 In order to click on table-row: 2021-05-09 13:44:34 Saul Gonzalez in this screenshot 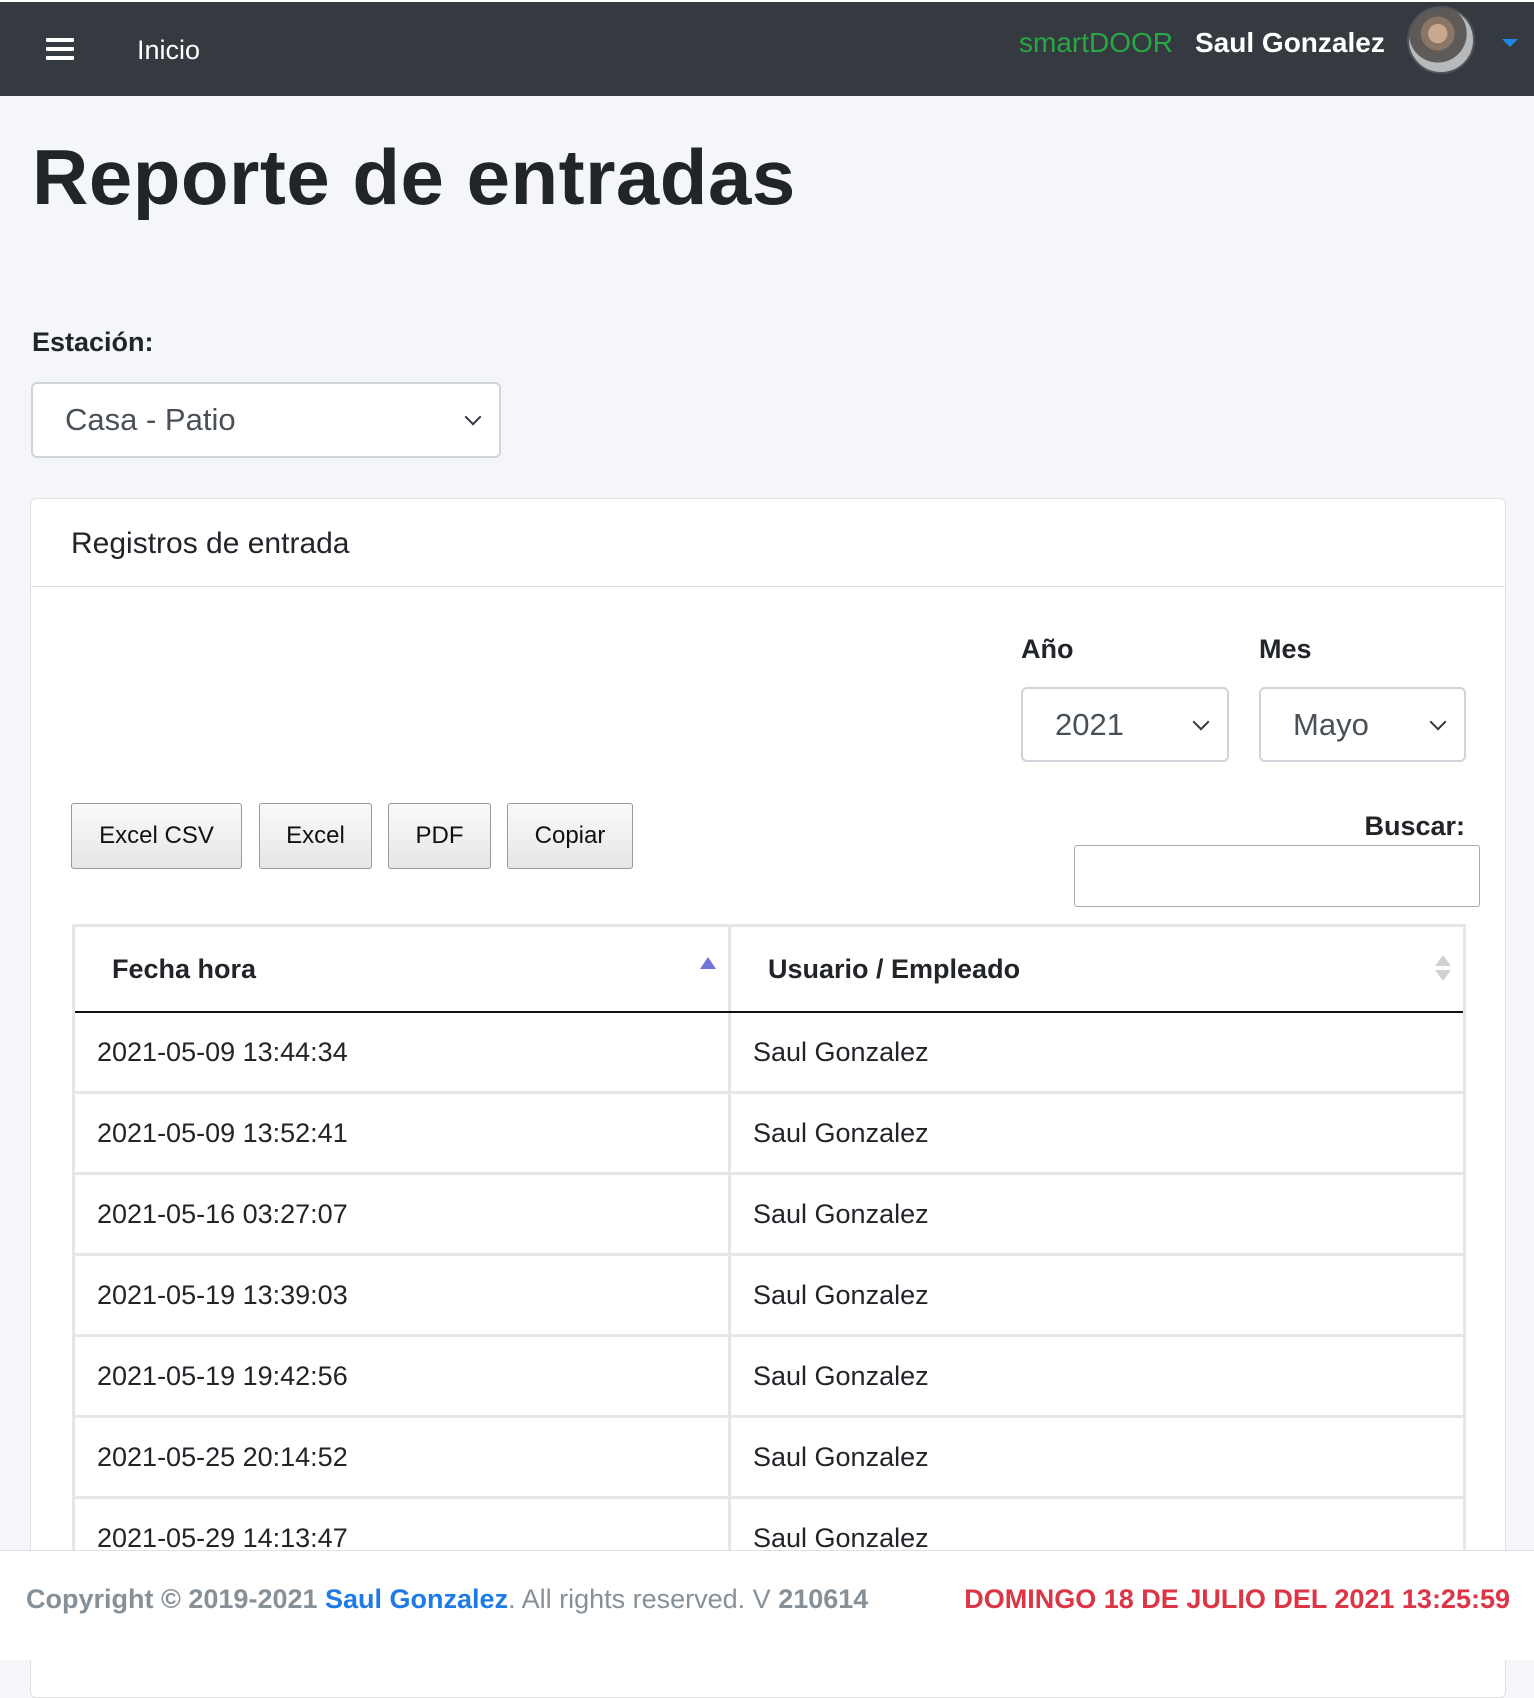, I will do `click(769, 1053)`.